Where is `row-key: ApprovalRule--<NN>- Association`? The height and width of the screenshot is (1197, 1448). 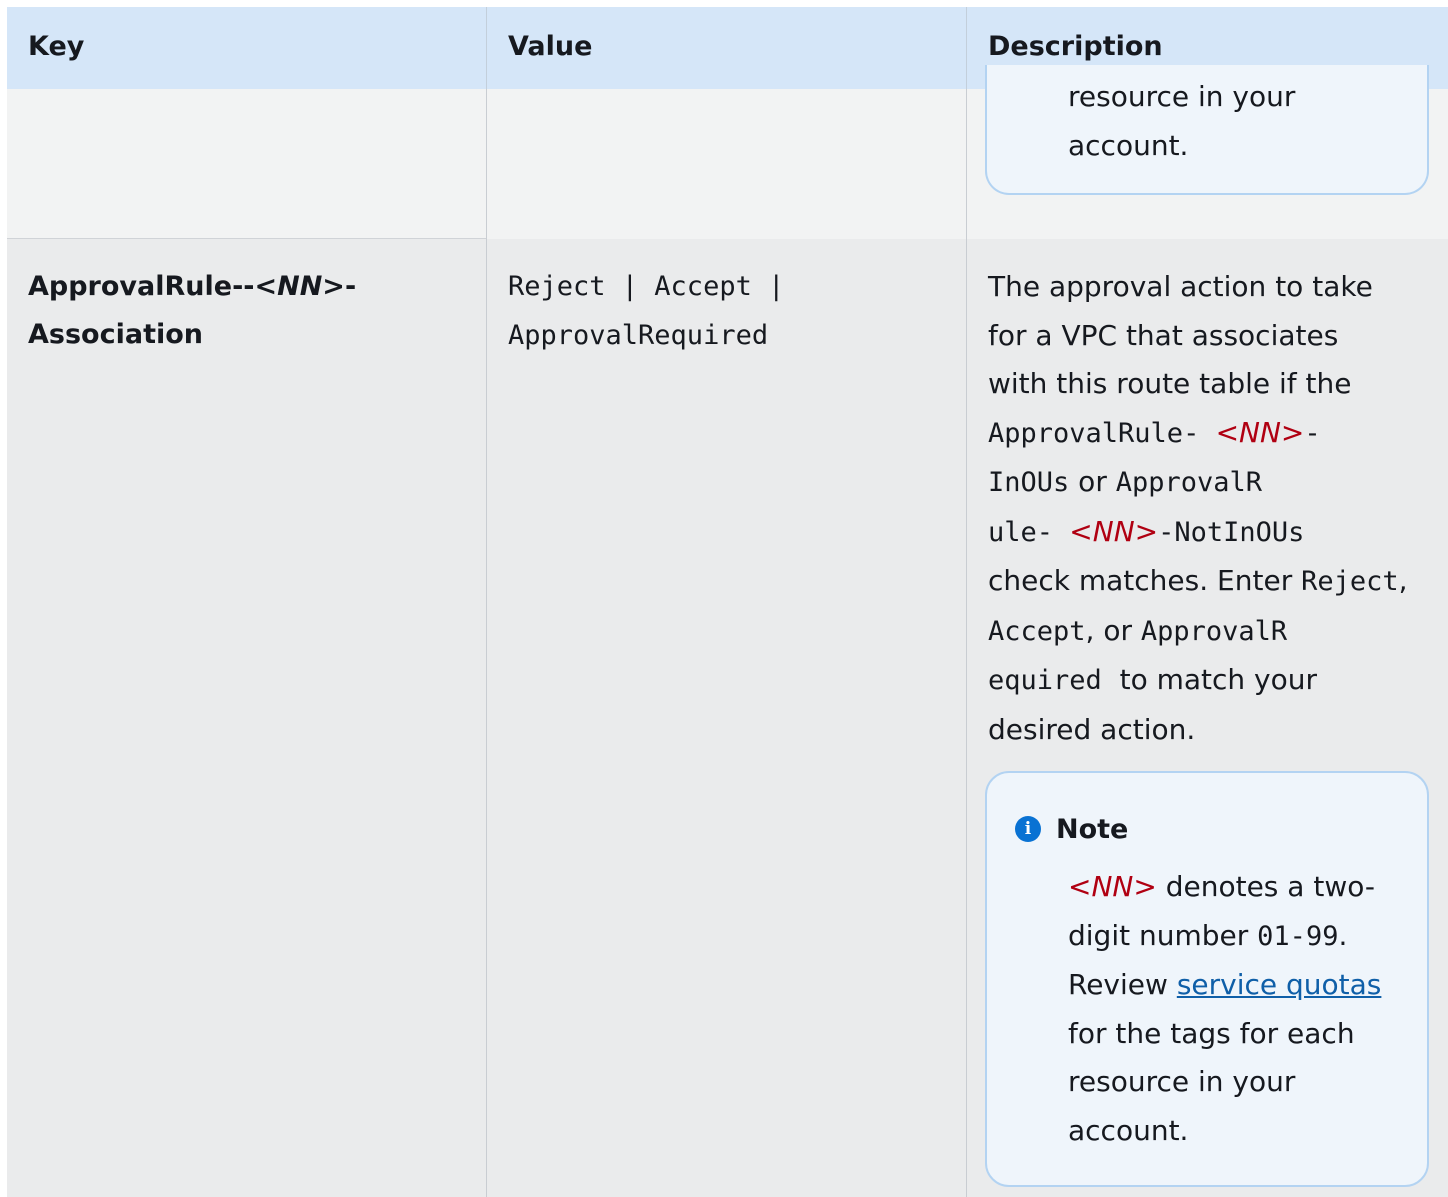
row-key: ApprovalRule--<NN>- Association is located at coordinates (192, 310).